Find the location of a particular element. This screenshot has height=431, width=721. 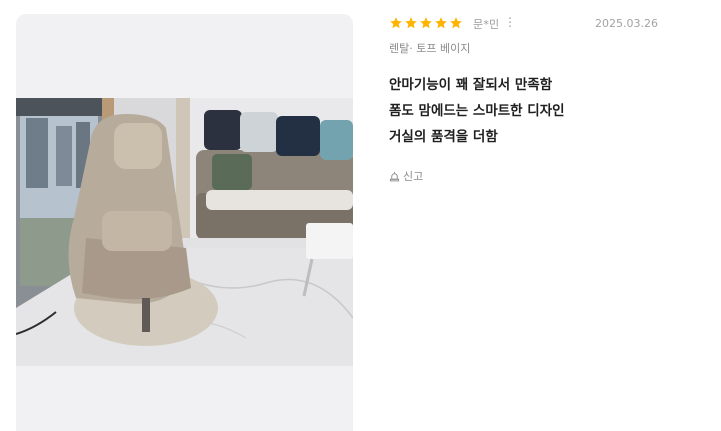

siren-icon is located at coordinates (394, 176).